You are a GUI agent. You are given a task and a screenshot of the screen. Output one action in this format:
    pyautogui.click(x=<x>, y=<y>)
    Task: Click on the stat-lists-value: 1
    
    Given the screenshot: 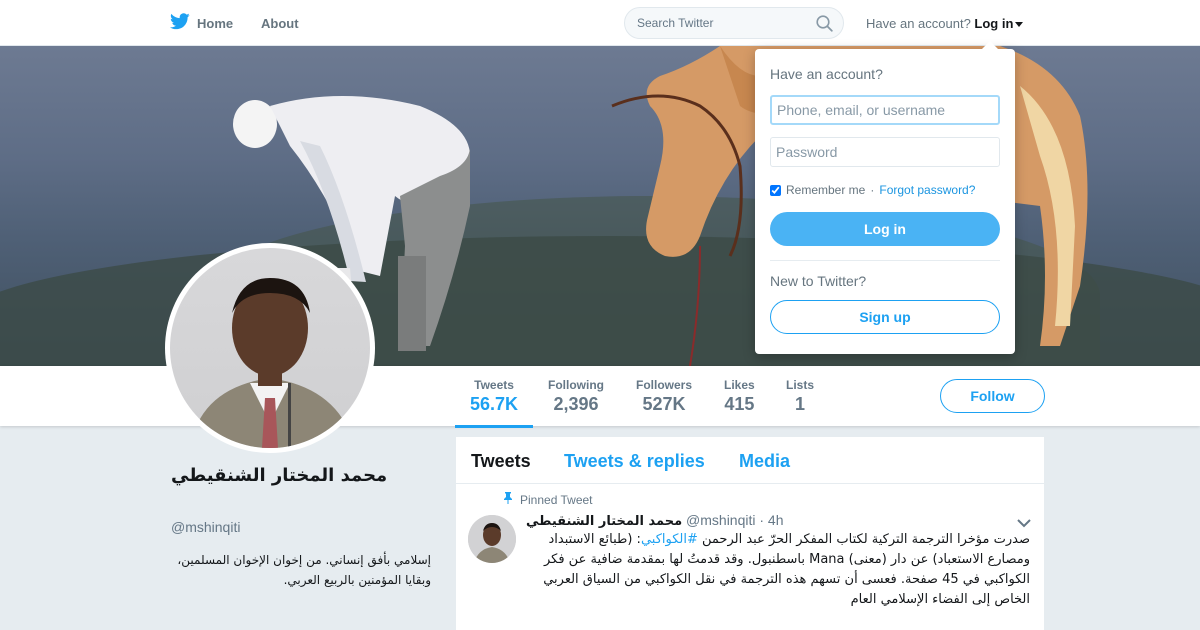 What is the action you would take?
    pyautogui.click(x=800, y=404)
    